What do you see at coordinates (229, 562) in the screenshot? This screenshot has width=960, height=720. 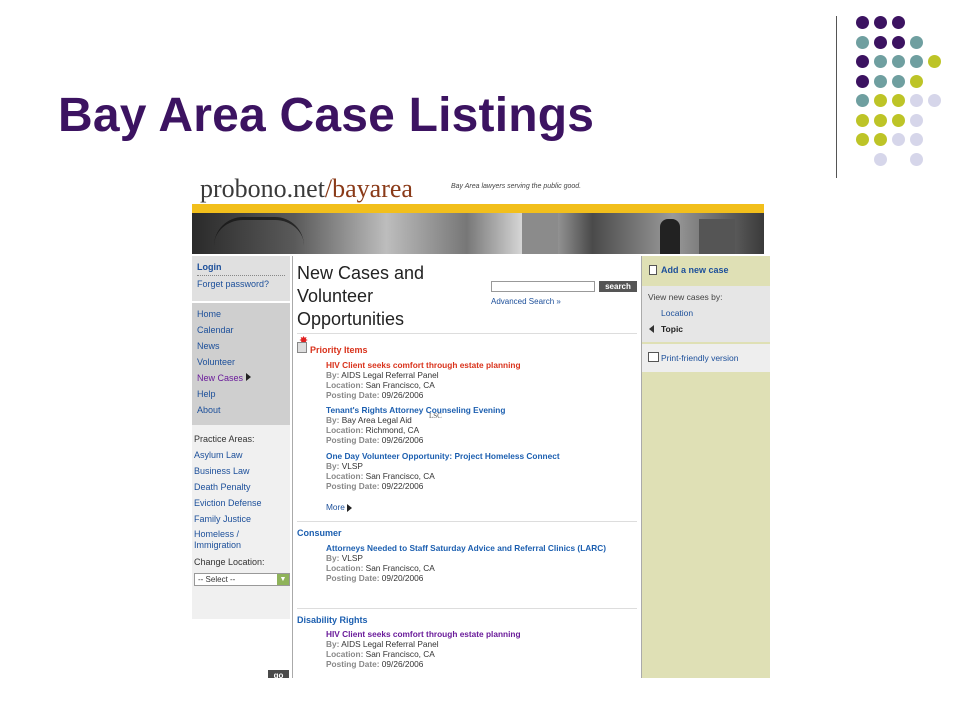 I see `change-location-label: Change Location:` at bounding box center [229, 562].